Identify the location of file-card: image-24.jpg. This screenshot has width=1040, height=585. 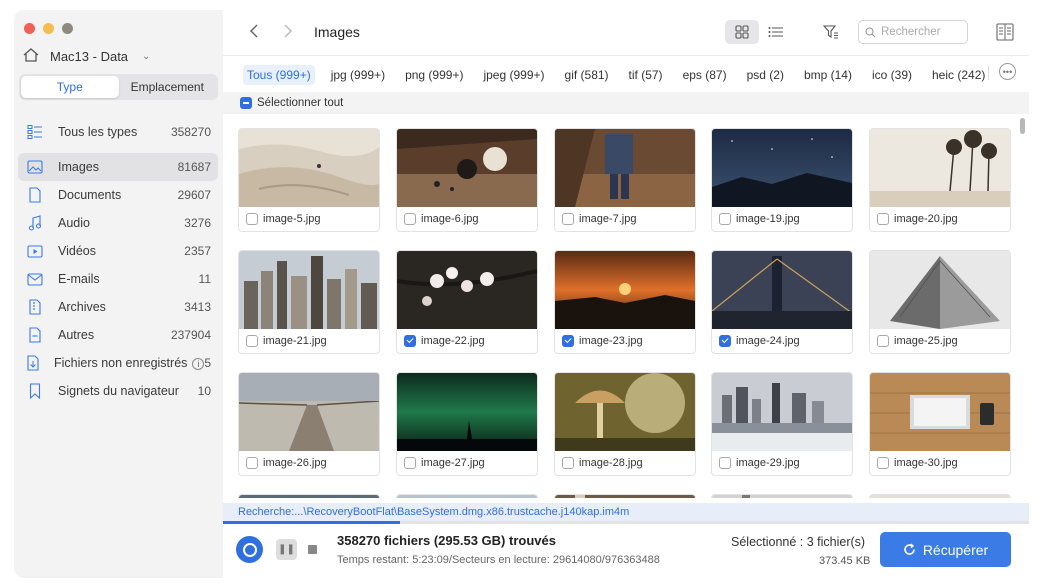
(782, 302).